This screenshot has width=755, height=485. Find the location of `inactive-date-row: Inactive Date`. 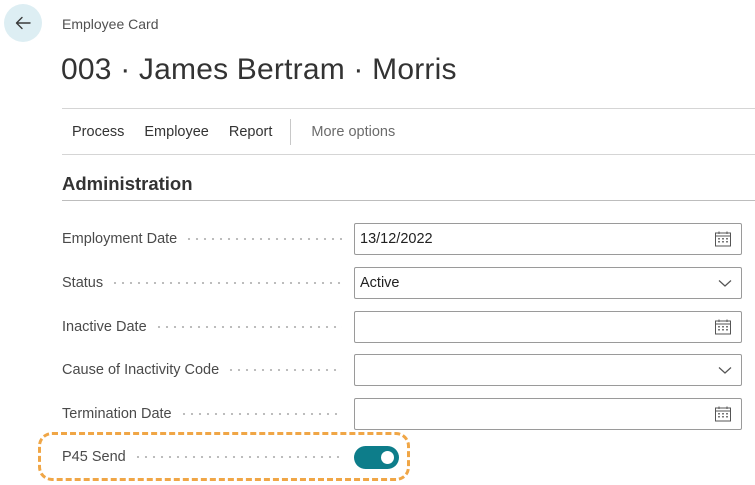

inactive-date-row: Inactive Date is located at coordinates (402, 327).